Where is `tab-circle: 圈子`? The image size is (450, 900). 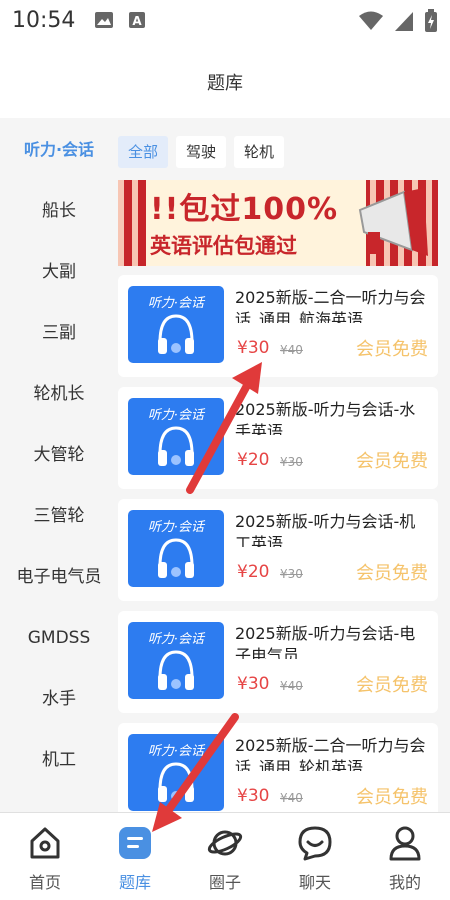
tab-circle: 圈子 is located at coordinates (225, 856).